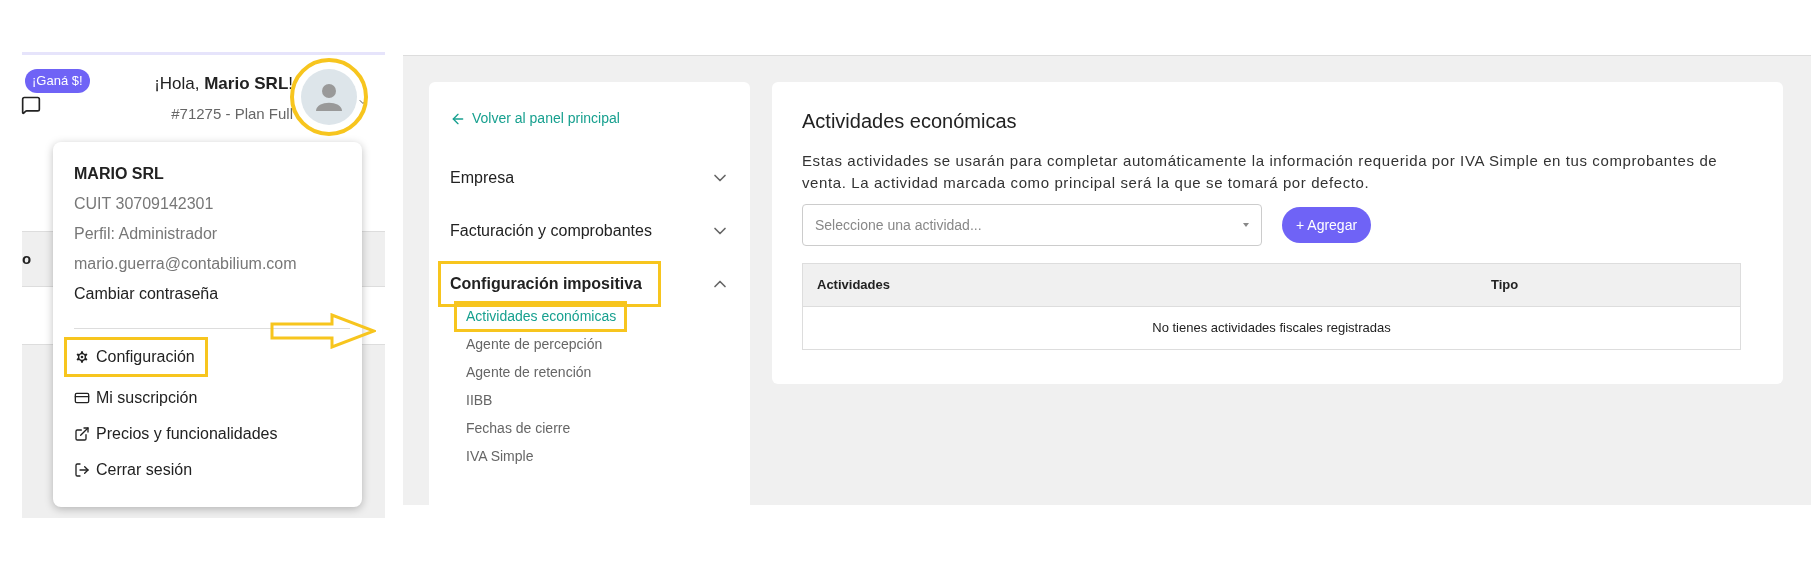 The image size is (1811, 586). Describe the element at coordinates (1246, 225) in the screenshot. I see `dropdown-caret-icon` at that location.